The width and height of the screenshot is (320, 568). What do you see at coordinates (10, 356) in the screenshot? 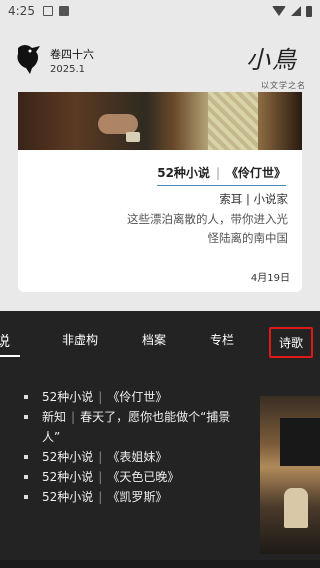
I see `active-tab-indicator` at bounding box center [10, 356].